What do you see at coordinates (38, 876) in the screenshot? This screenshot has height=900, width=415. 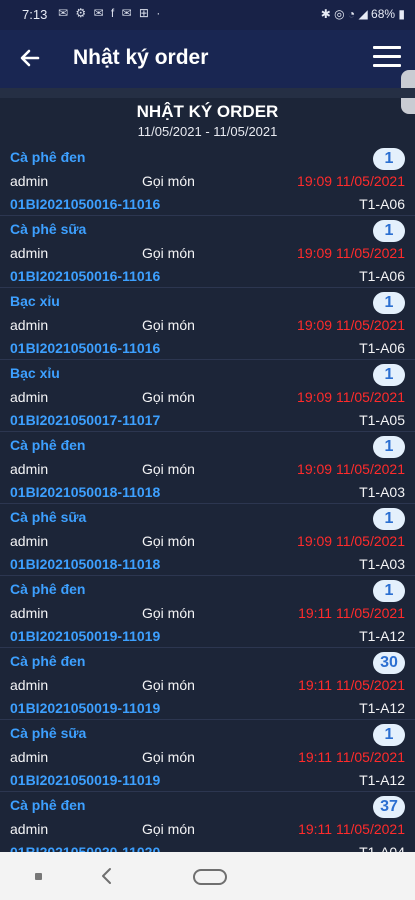 I see `recent-apps-icon` at bounding box center [38, 876].